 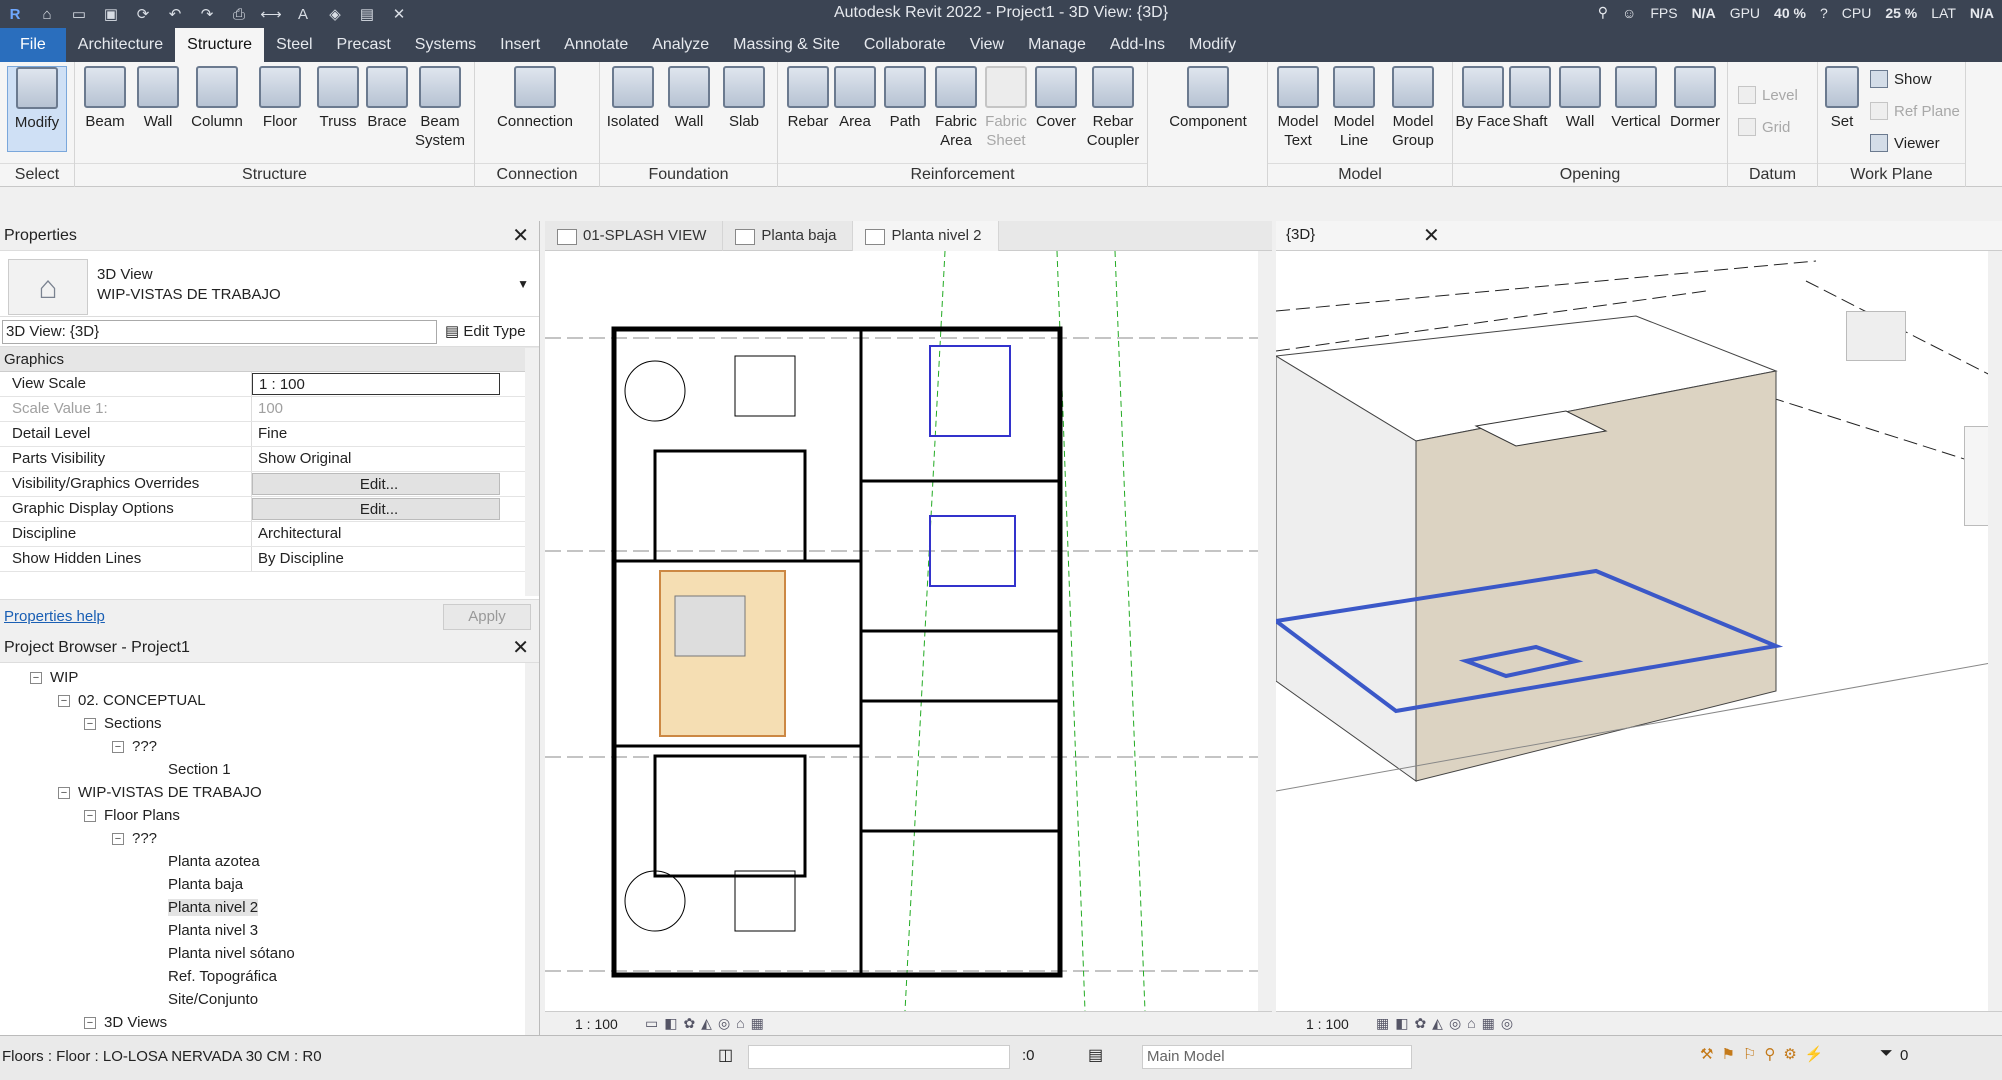 What do you see at coordinates (1842, 98) in the screenshot?
I see `set-button: Set` at bounding box center [1842, 98].